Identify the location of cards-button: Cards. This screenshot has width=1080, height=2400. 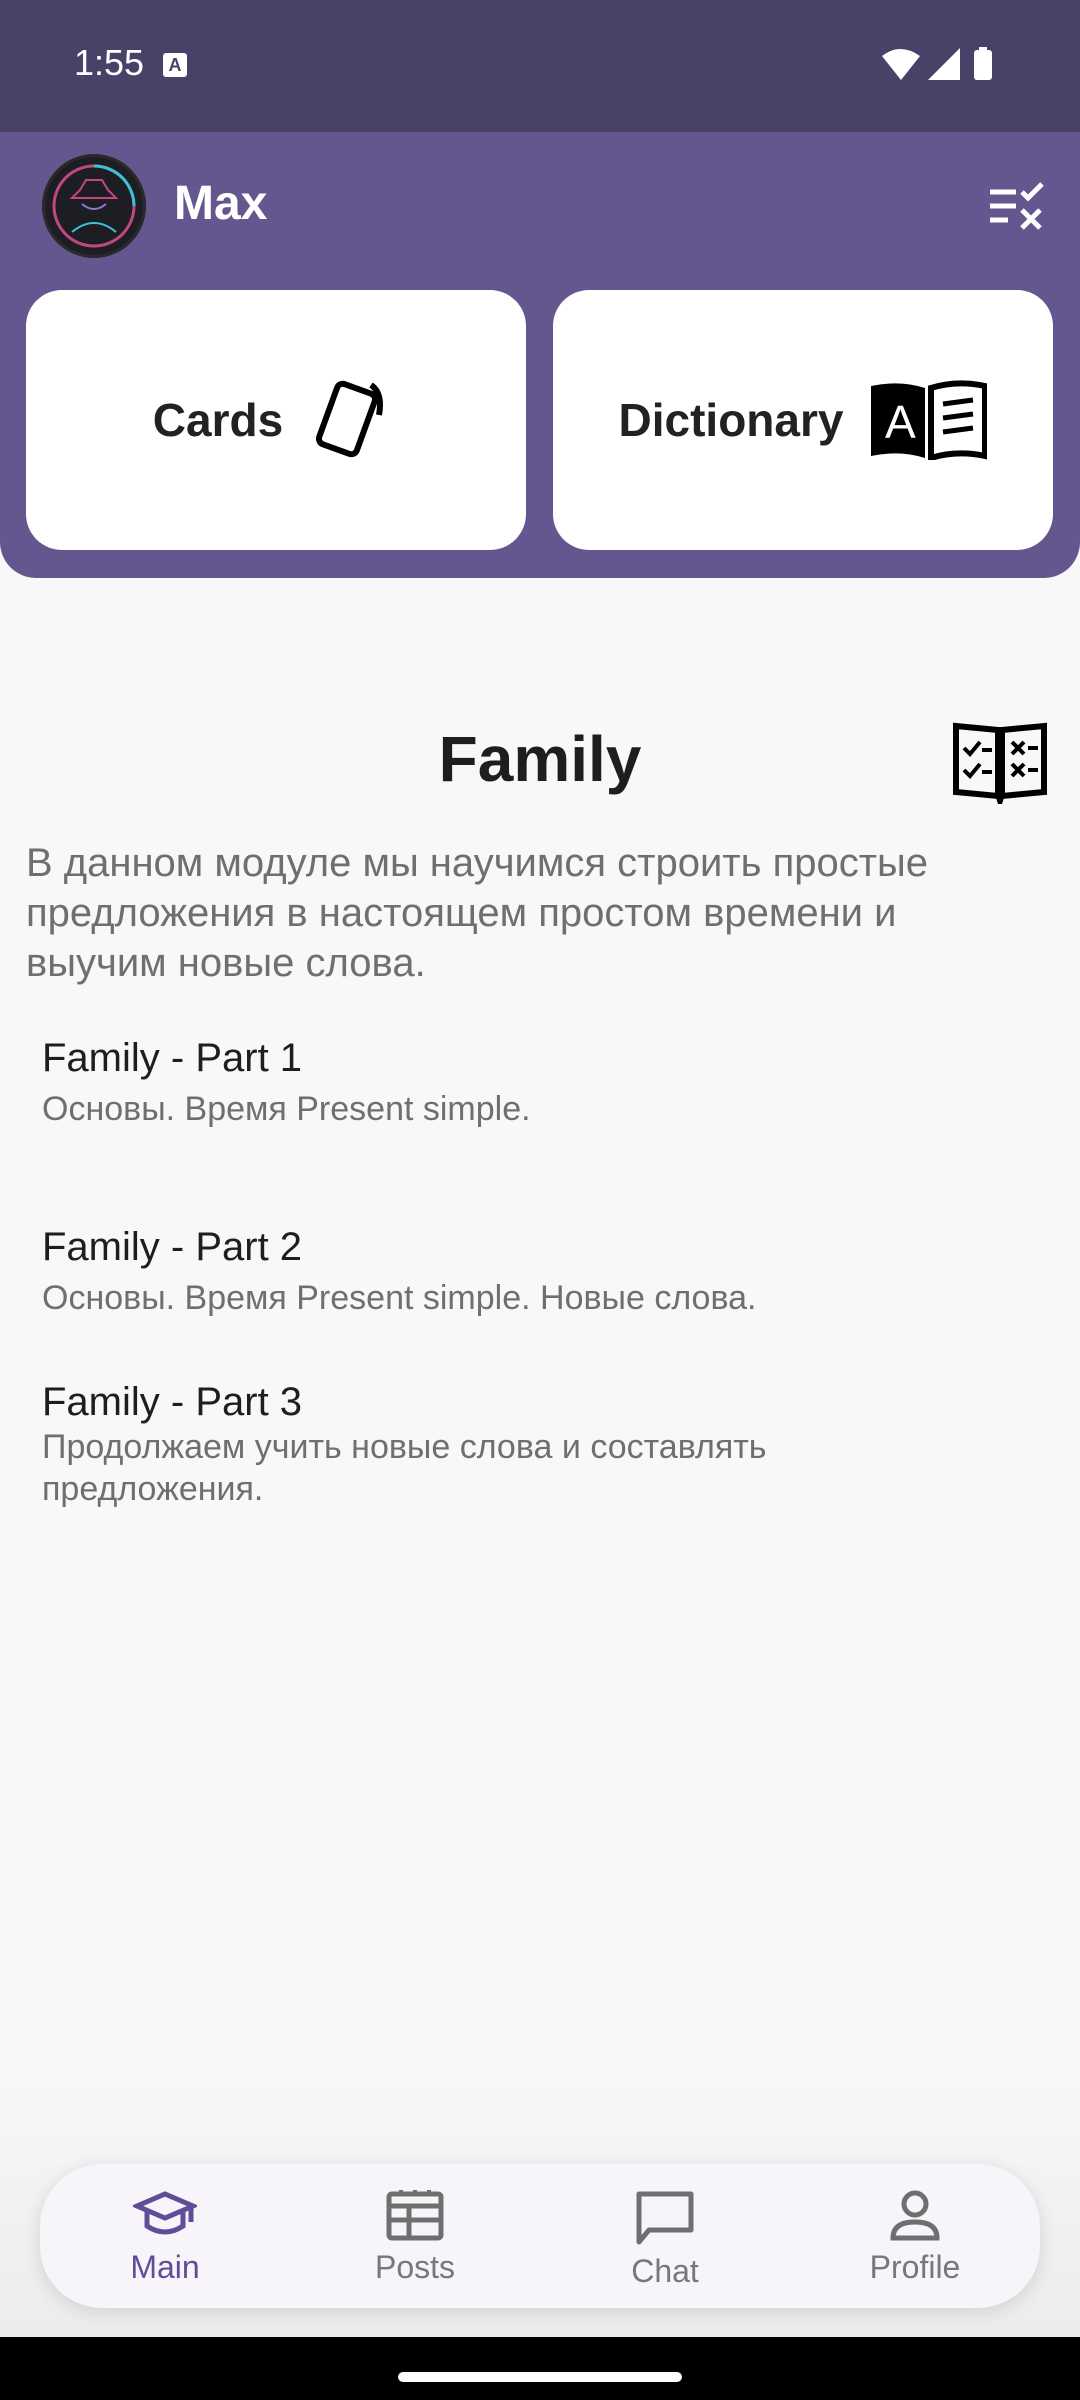
(276, 420).